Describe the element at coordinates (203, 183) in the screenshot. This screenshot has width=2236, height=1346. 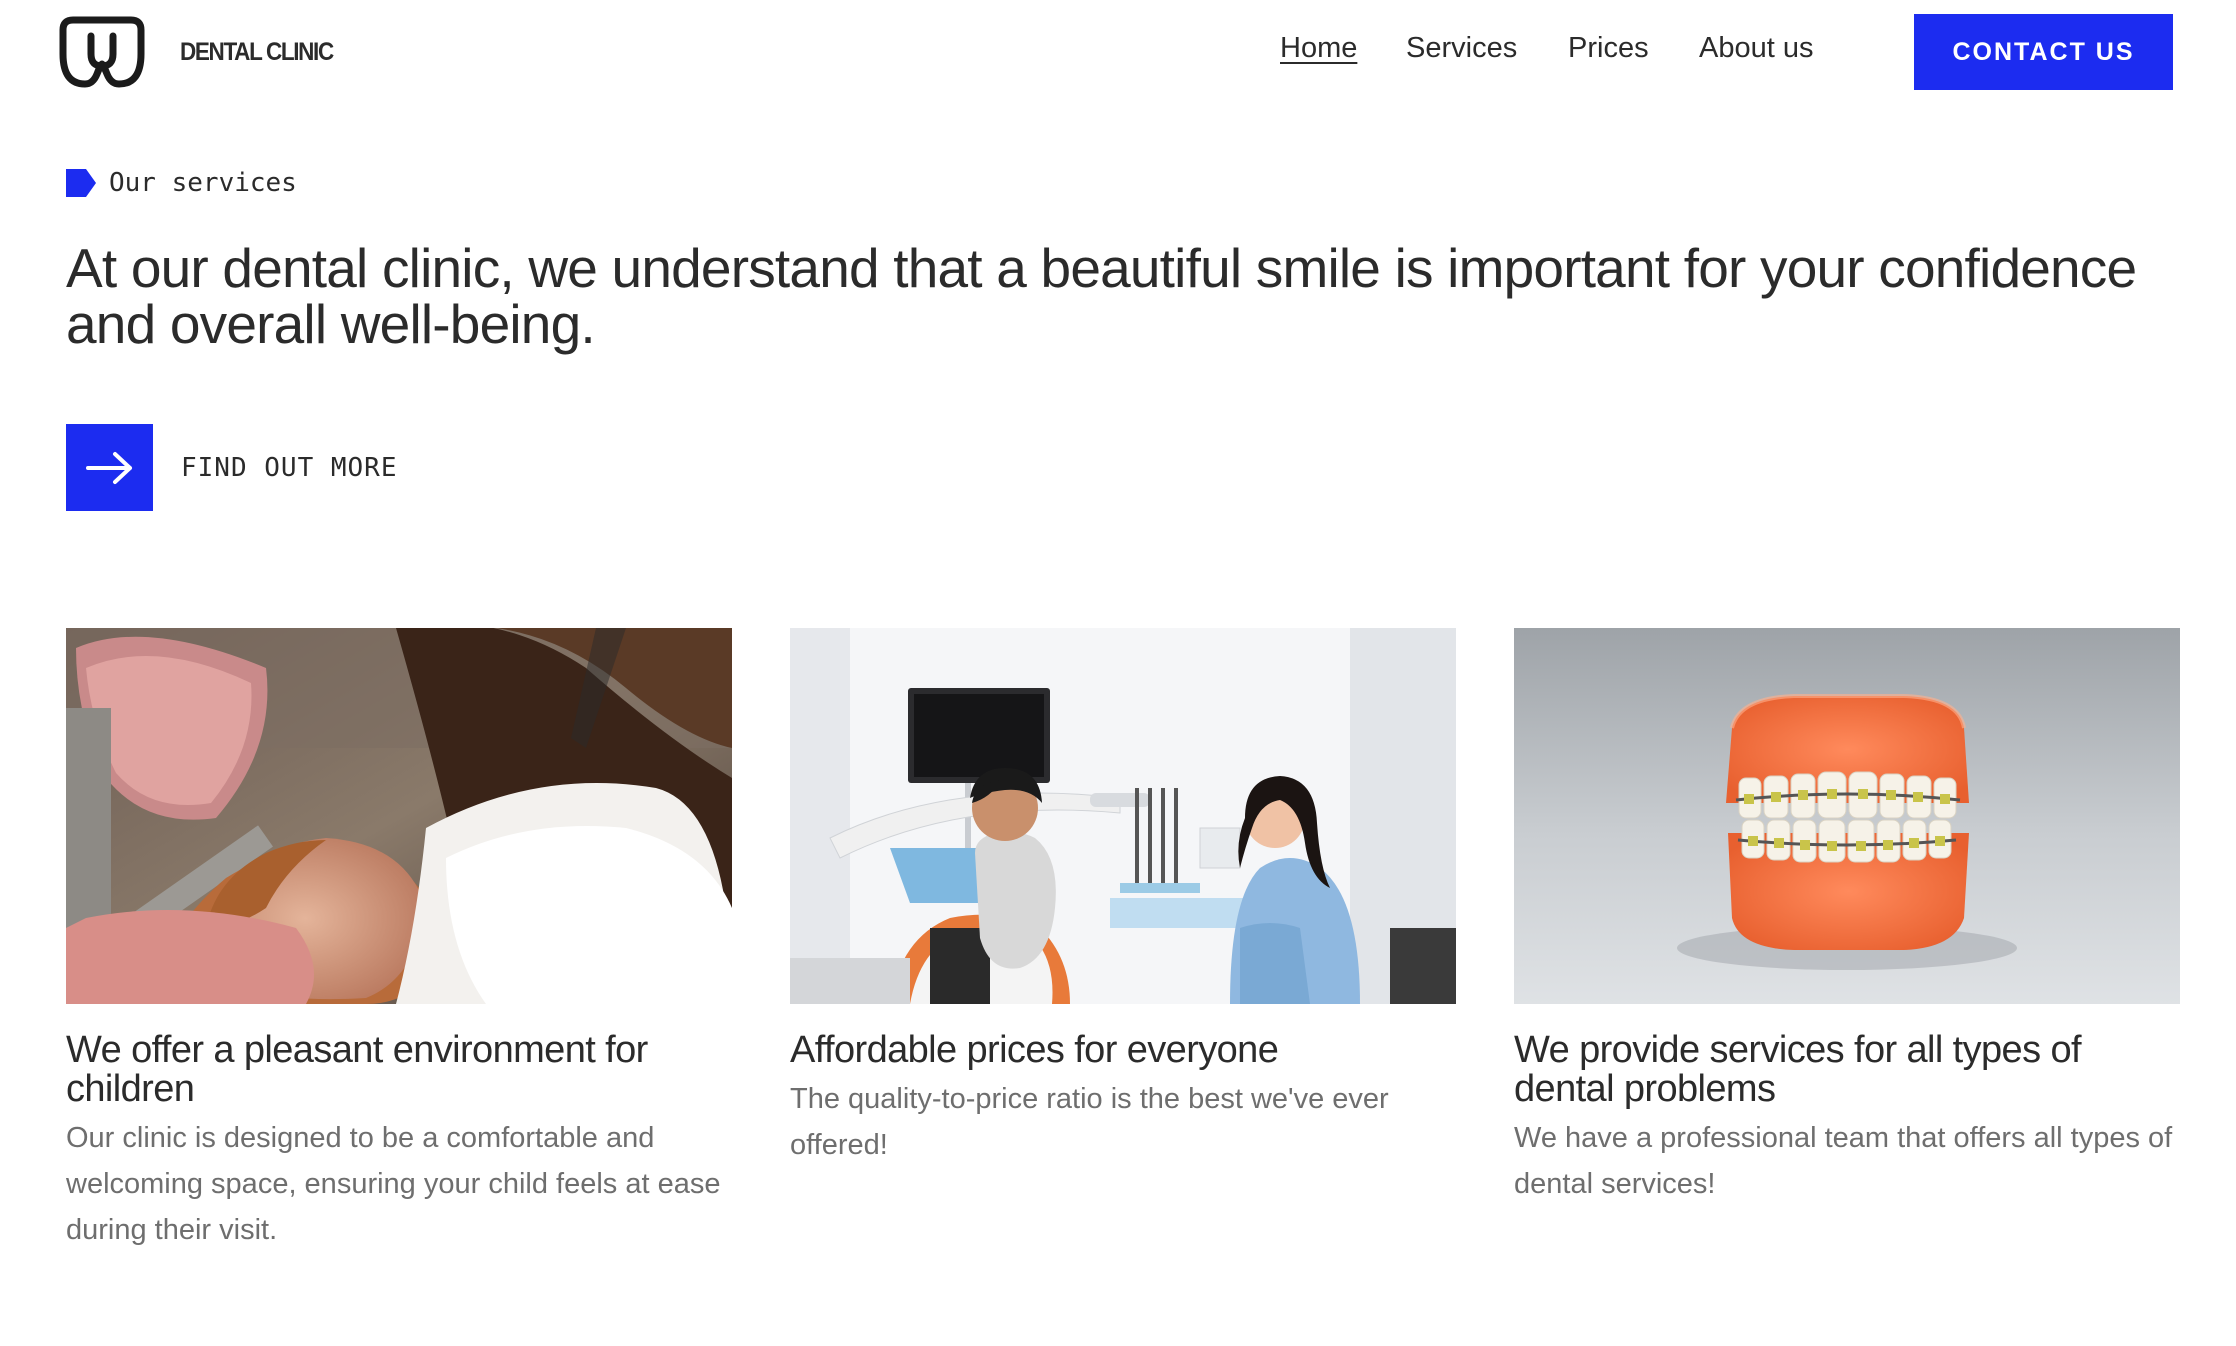
I see `eyebrow-label: Our services` at that location.